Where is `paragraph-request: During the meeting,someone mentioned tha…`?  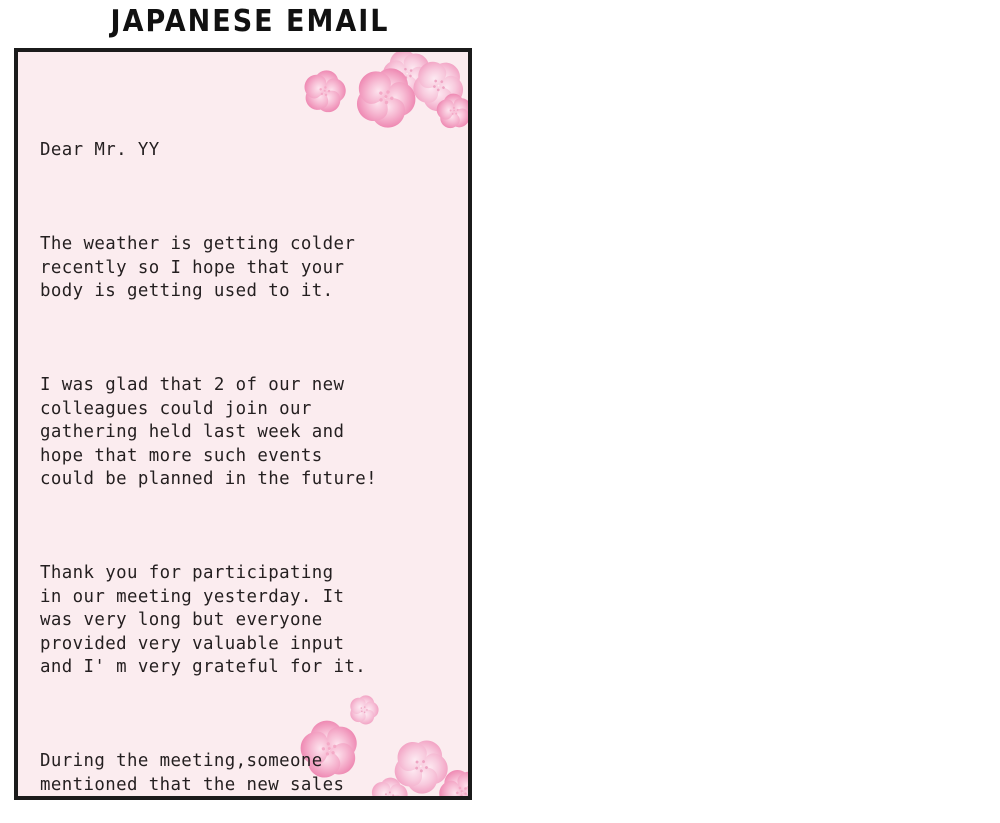
paragraph-request: During the meeting,someone mentioned tha… is located at coordinates (192, 773).